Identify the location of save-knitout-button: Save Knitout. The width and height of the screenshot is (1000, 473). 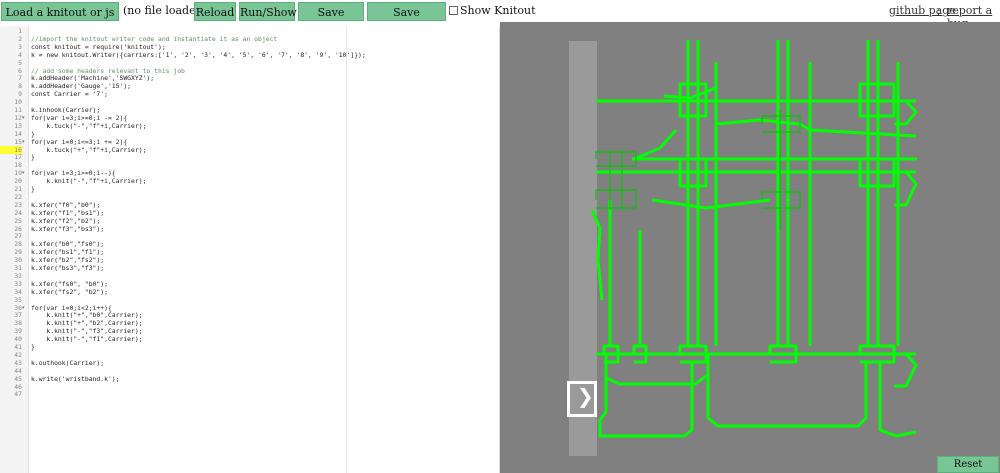
(331, 20).